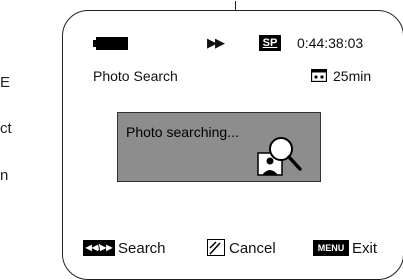 The image size is (403, 280). What do you see at coordinates (330, 43) in the screenshot?
I see `timecode: 0:44:38:03` at bounding box center [330, 43].